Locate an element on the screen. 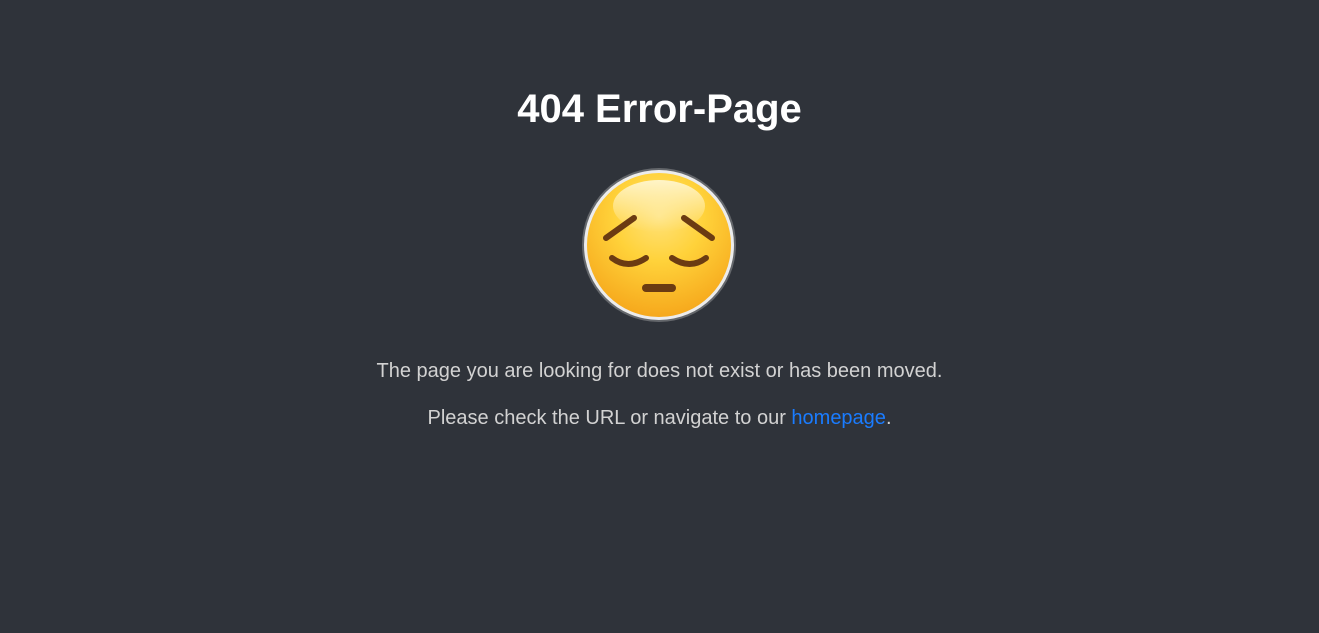  hint-text: Please check the URL or navigate to our is located at coordinates (609, 418).